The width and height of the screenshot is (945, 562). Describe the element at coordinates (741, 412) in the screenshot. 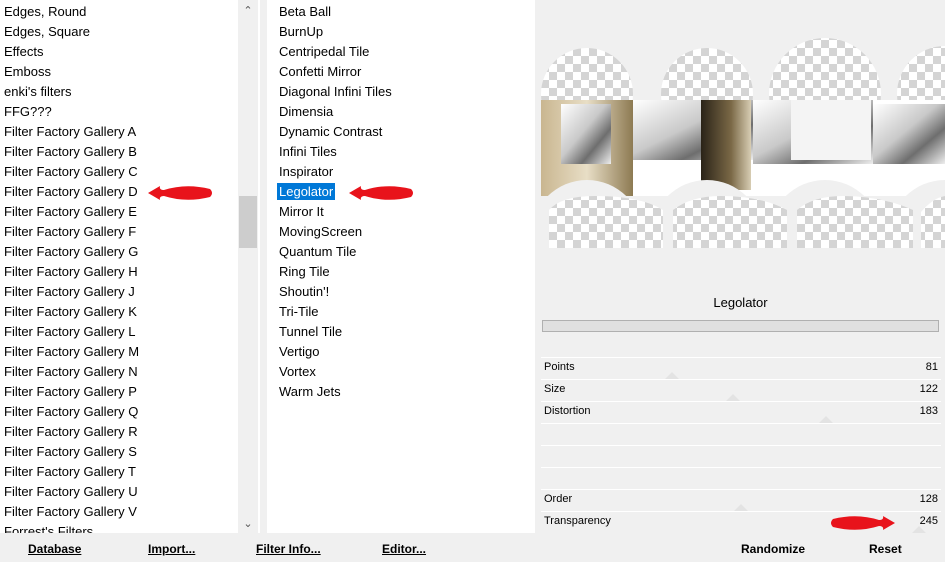

I see `parameter-slider: Distortion 183` at that location.